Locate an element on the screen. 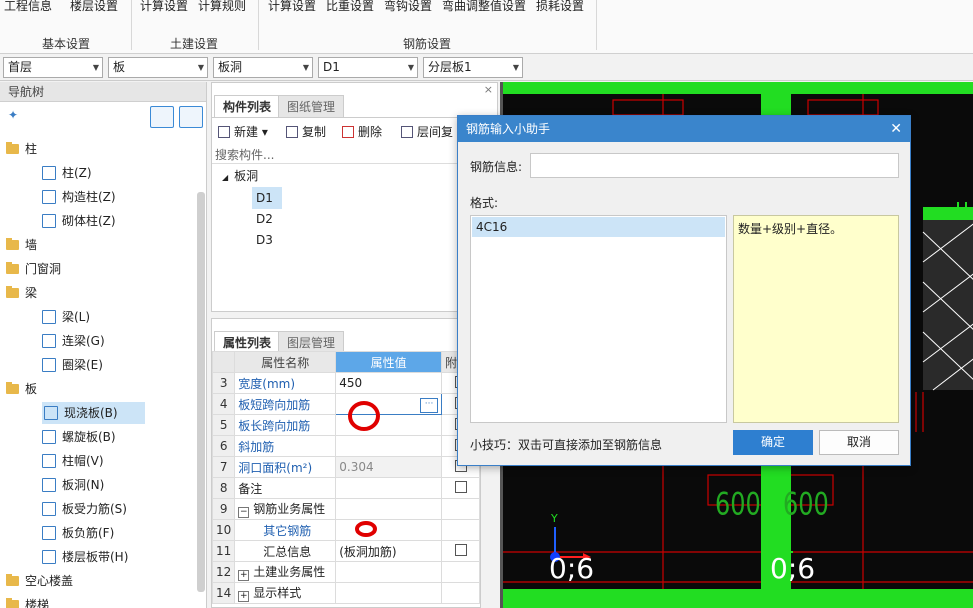 This screenshot has height=608, width=973. ribbon-project-info: 工程信息 is located at coordinates (28, 7).